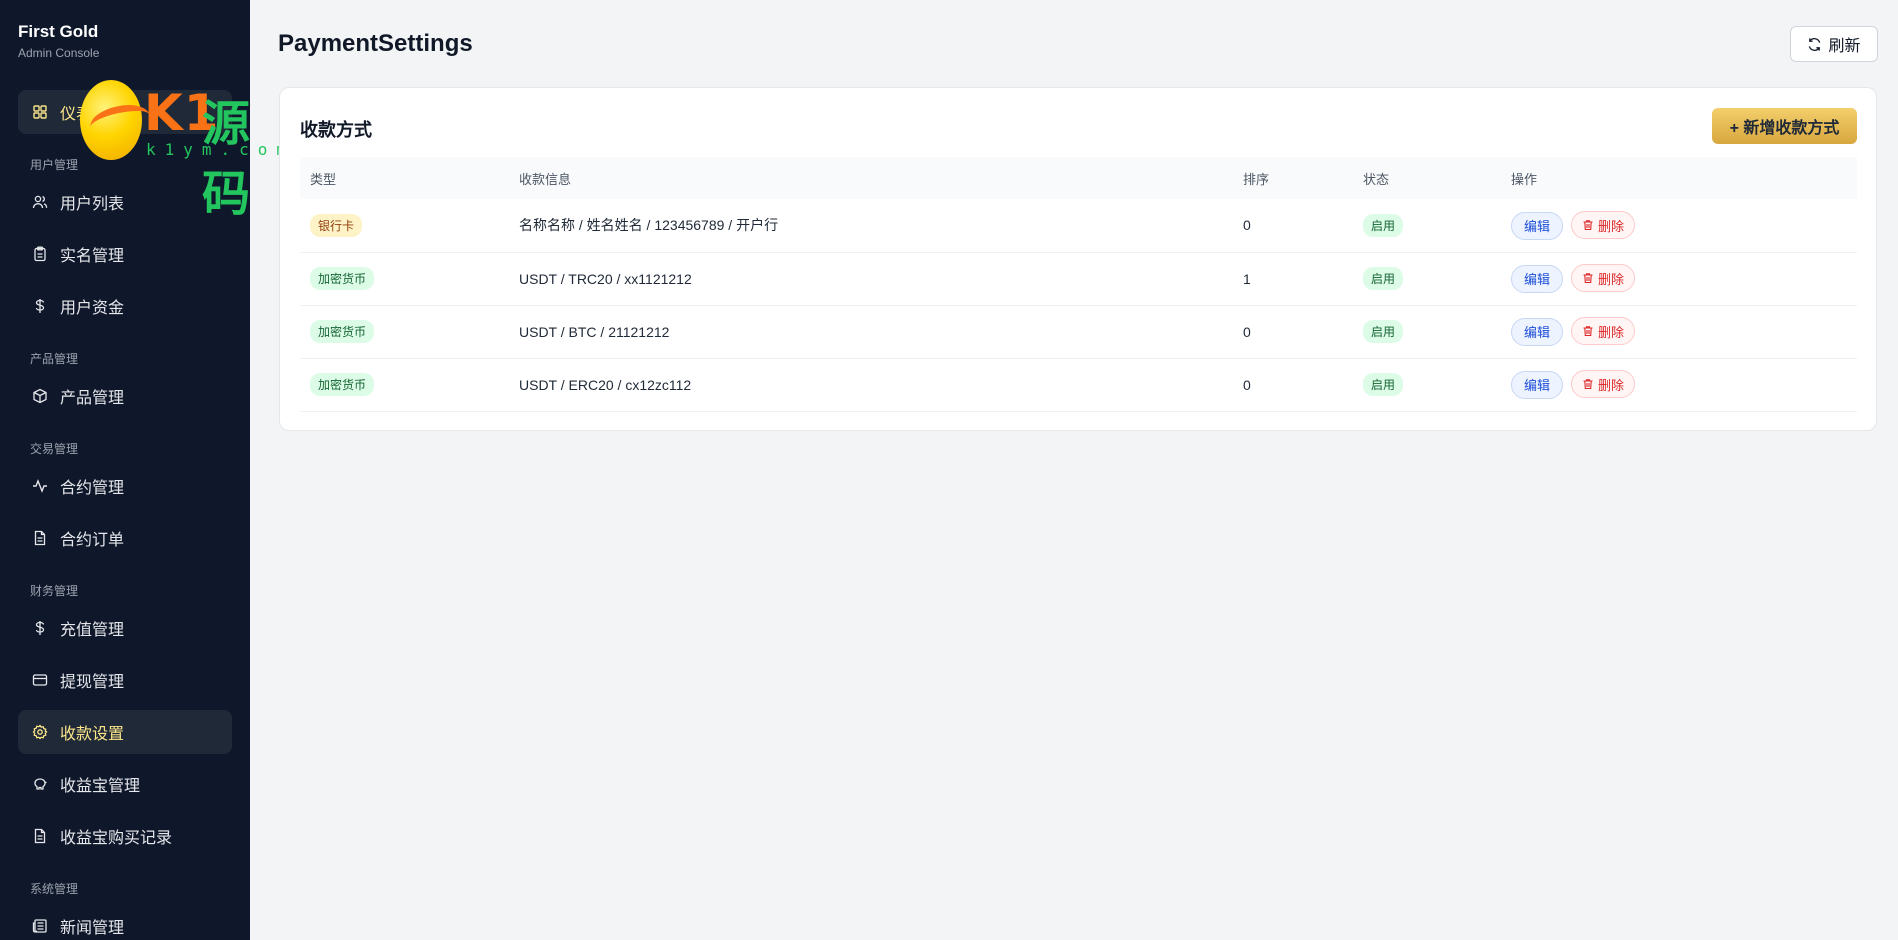  What do you see at coordinates (92, 540) in the screenshot?
I see `sidebar-item-label: 合约订单` at bounding box center [92, 540].